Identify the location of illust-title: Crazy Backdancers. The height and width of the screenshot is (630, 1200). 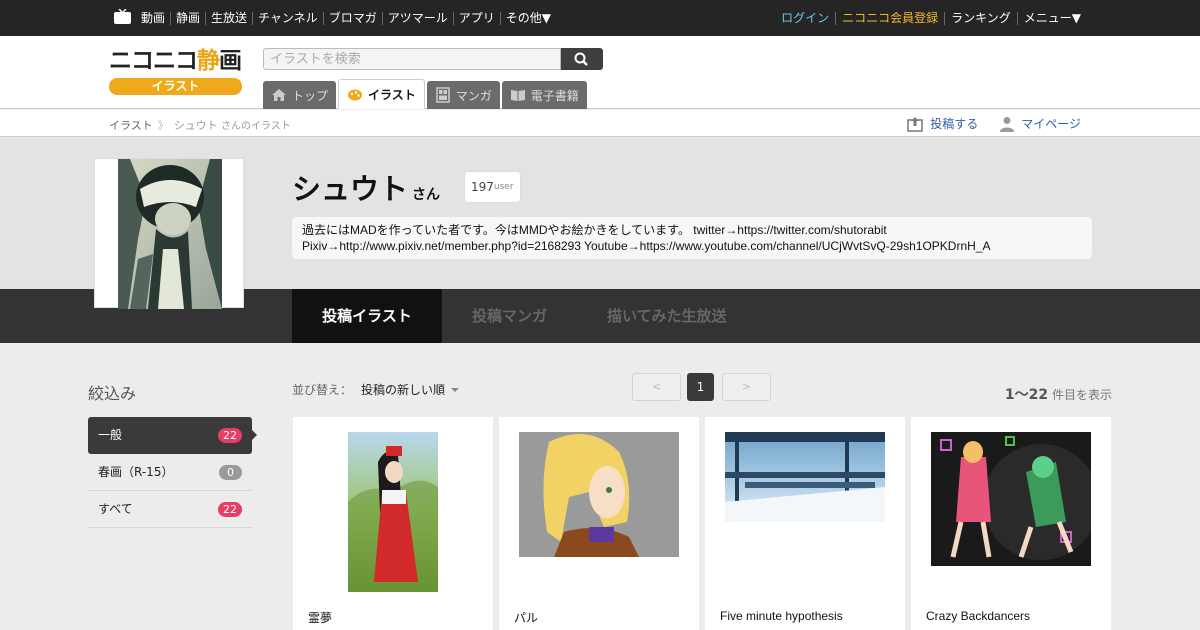
(978, 616).